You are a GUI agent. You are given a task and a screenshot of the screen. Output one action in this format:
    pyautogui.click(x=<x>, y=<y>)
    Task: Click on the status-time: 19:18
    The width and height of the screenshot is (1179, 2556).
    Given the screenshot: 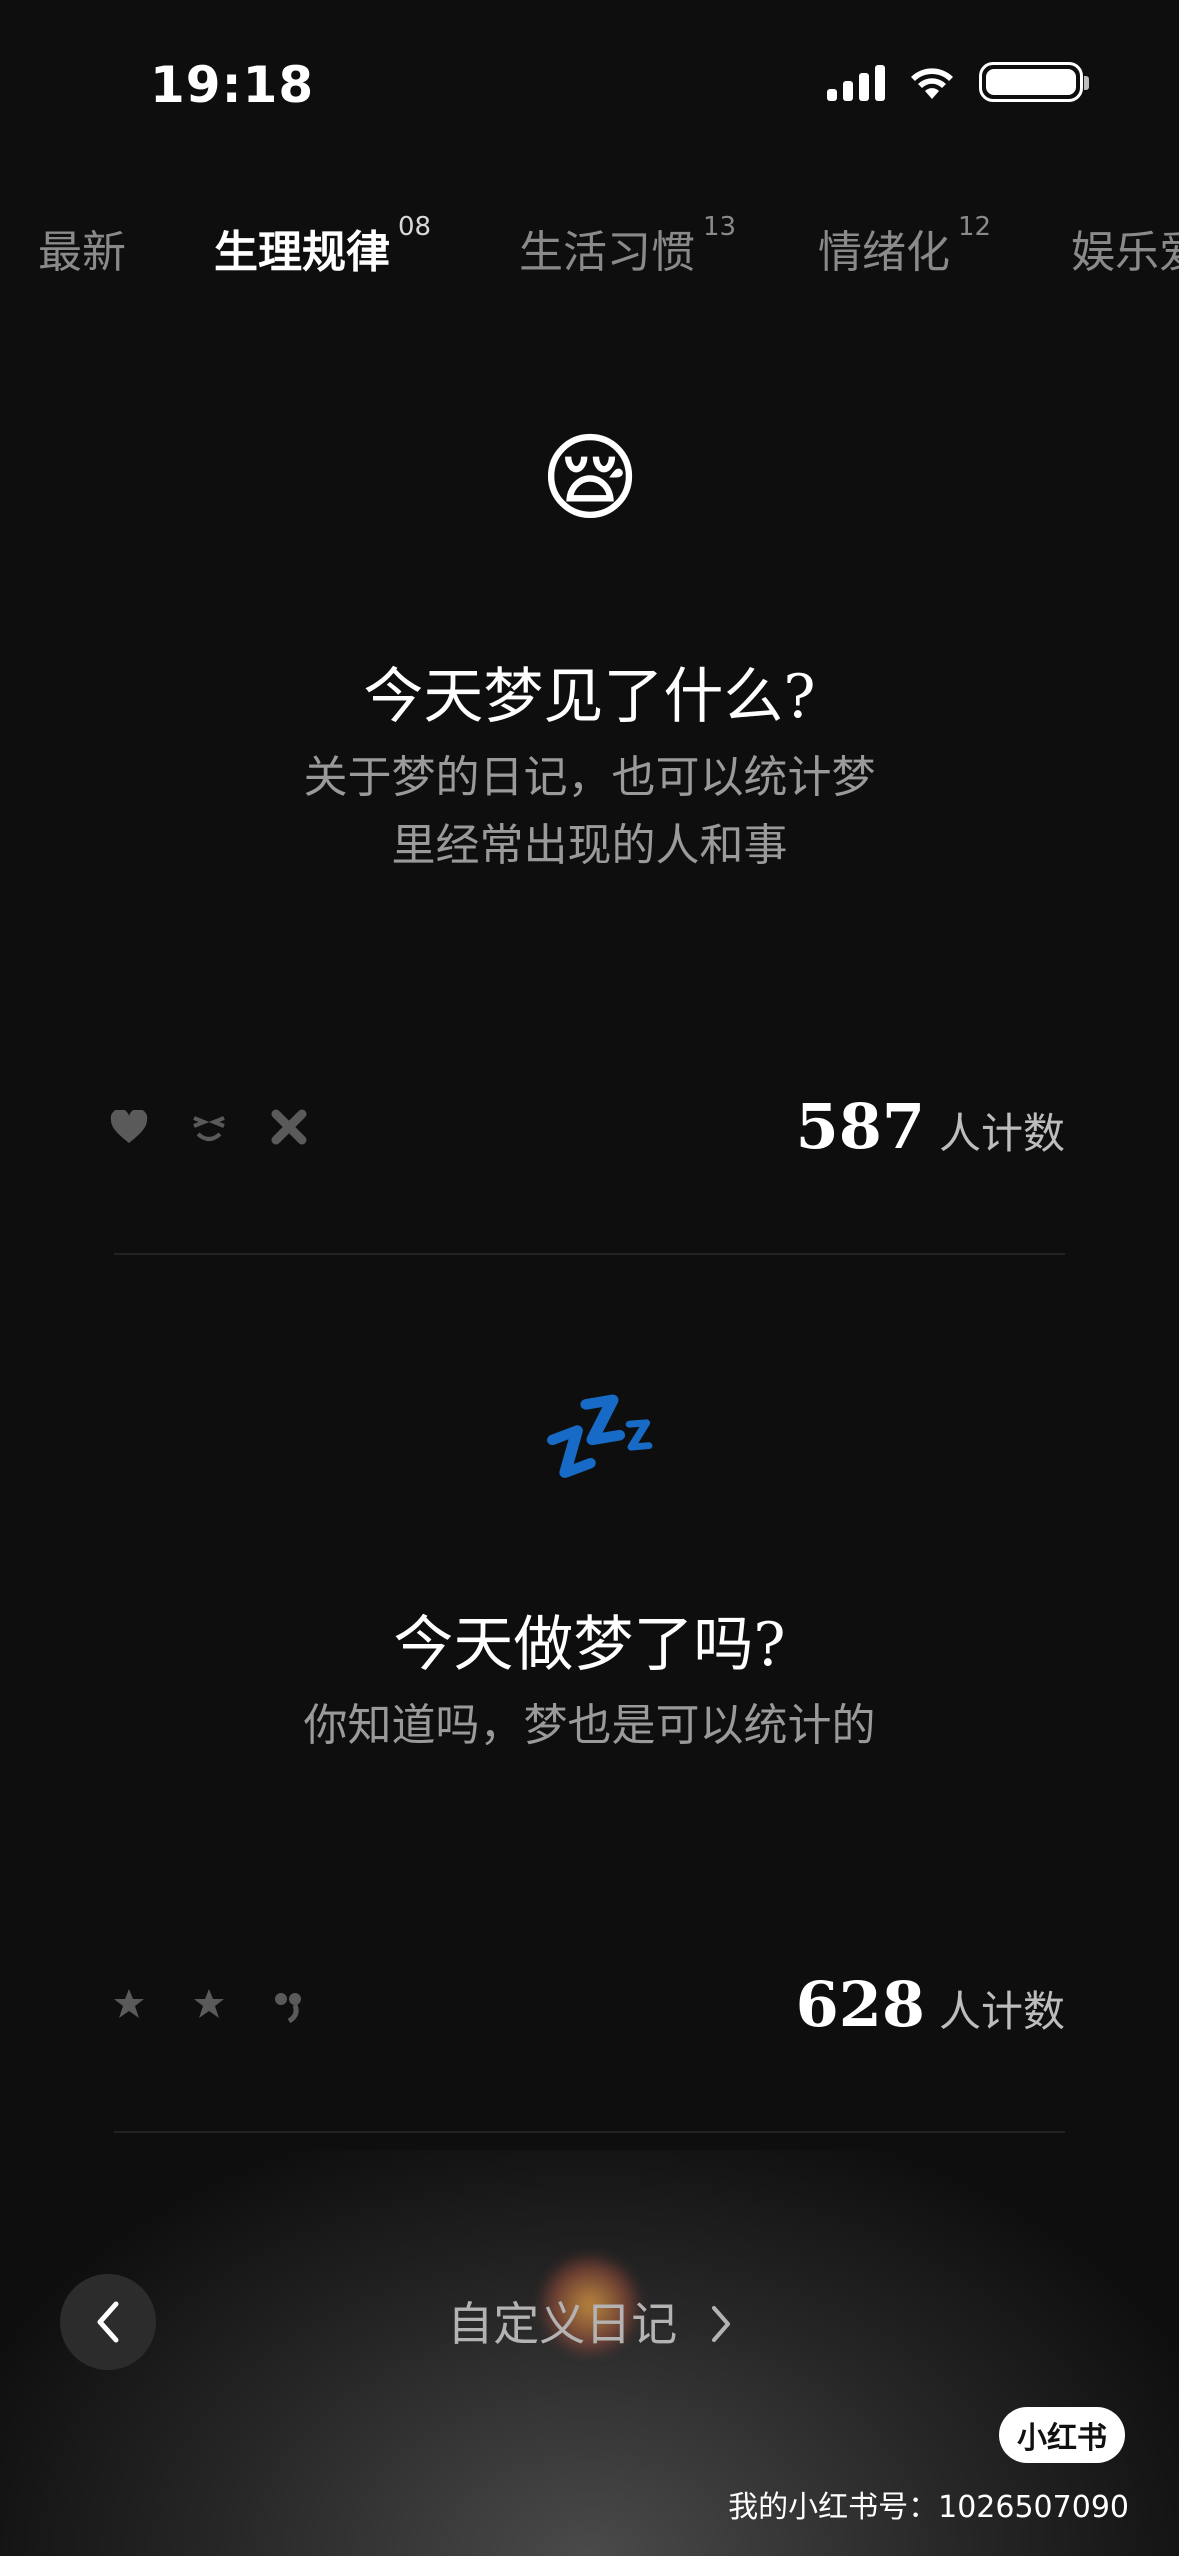 What is the action you would take?
    pyautogui.click(x=232, y=85)
    